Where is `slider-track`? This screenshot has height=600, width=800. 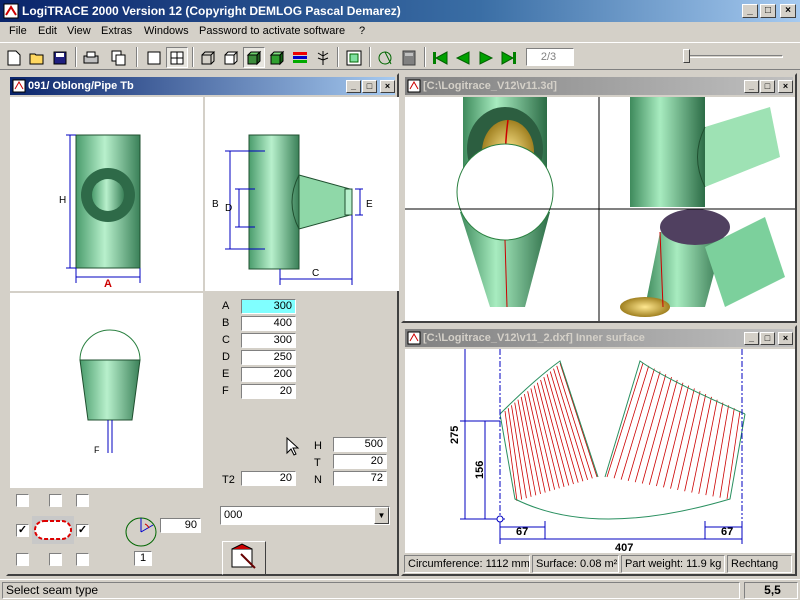
slider-track is located at coordinates (733, 56).